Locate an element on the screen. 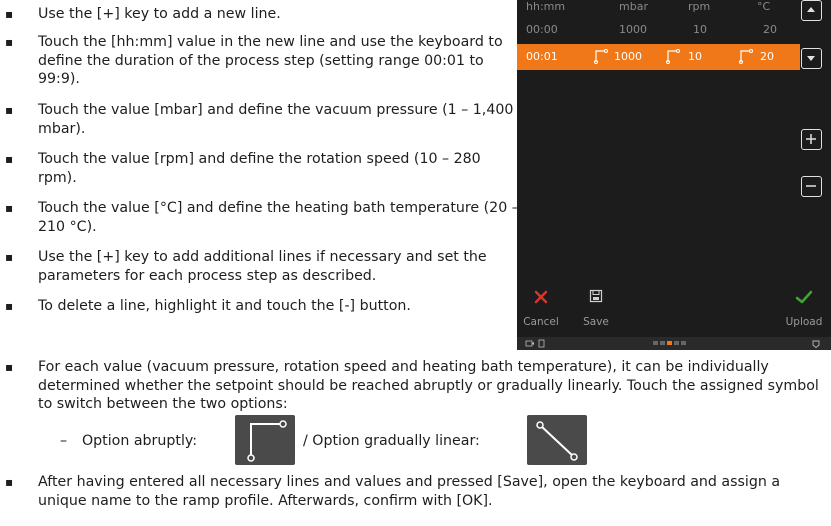 The width and height of the screenshot is (831, 526). status-bar is located at coordinates (674, 343).